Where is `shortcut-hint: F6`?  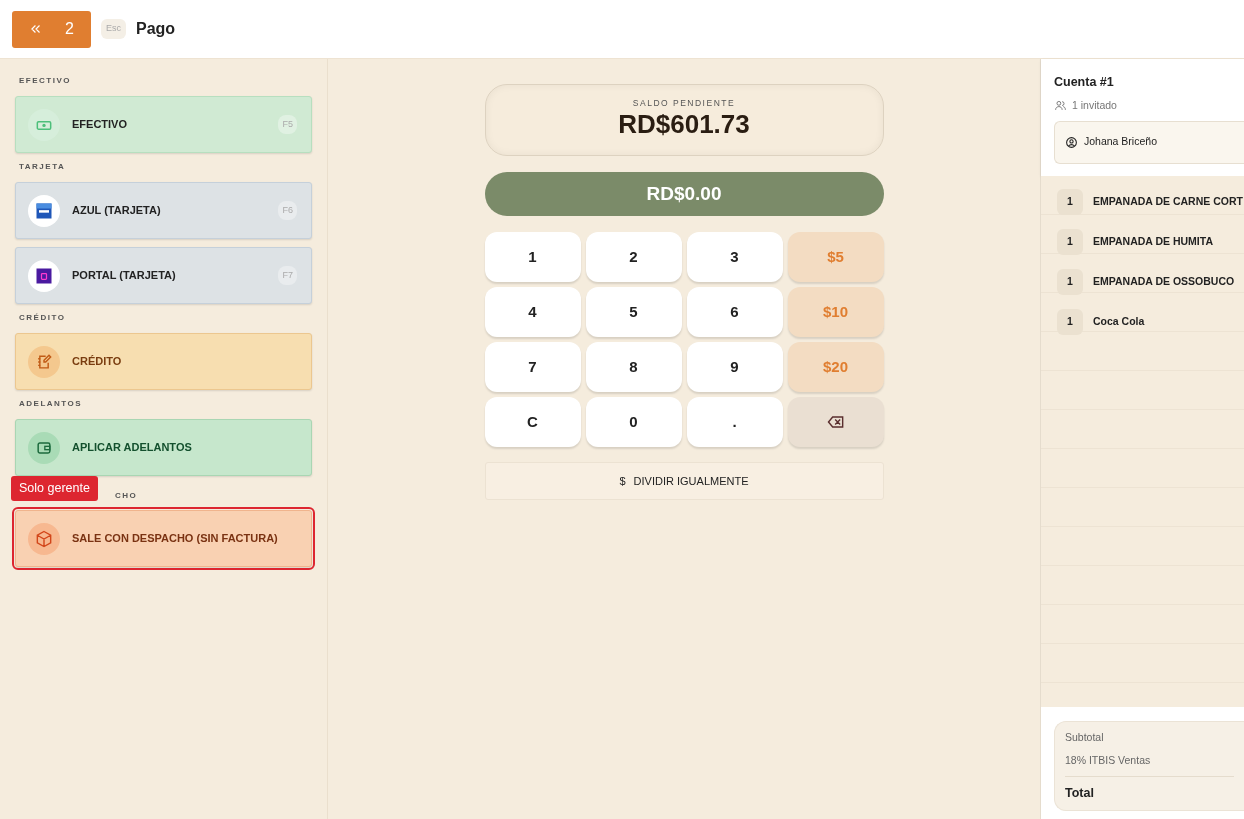
shortcut-hint: F6 is located at coordinates (287, 210).